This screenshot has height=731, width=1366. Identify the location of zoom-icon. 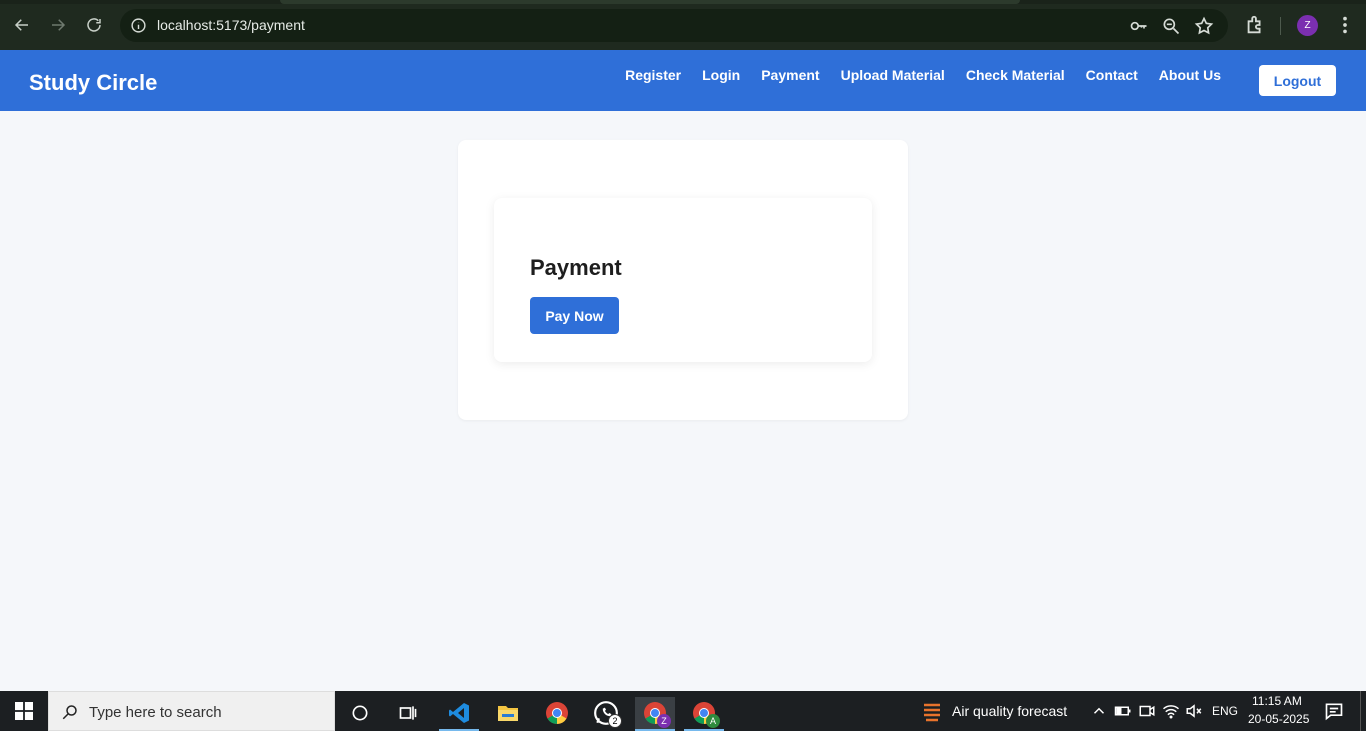
(1171, 26).